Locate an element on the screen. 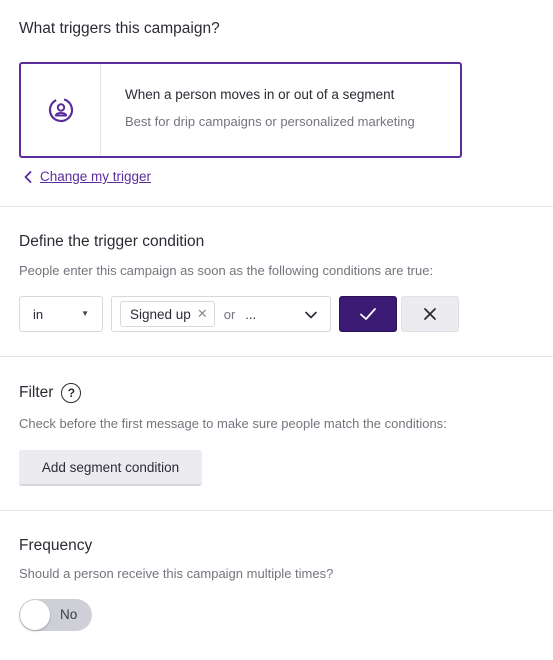 This screenshot has width=553, height=660. help-icon: ? is located at coordinates (71, 393).